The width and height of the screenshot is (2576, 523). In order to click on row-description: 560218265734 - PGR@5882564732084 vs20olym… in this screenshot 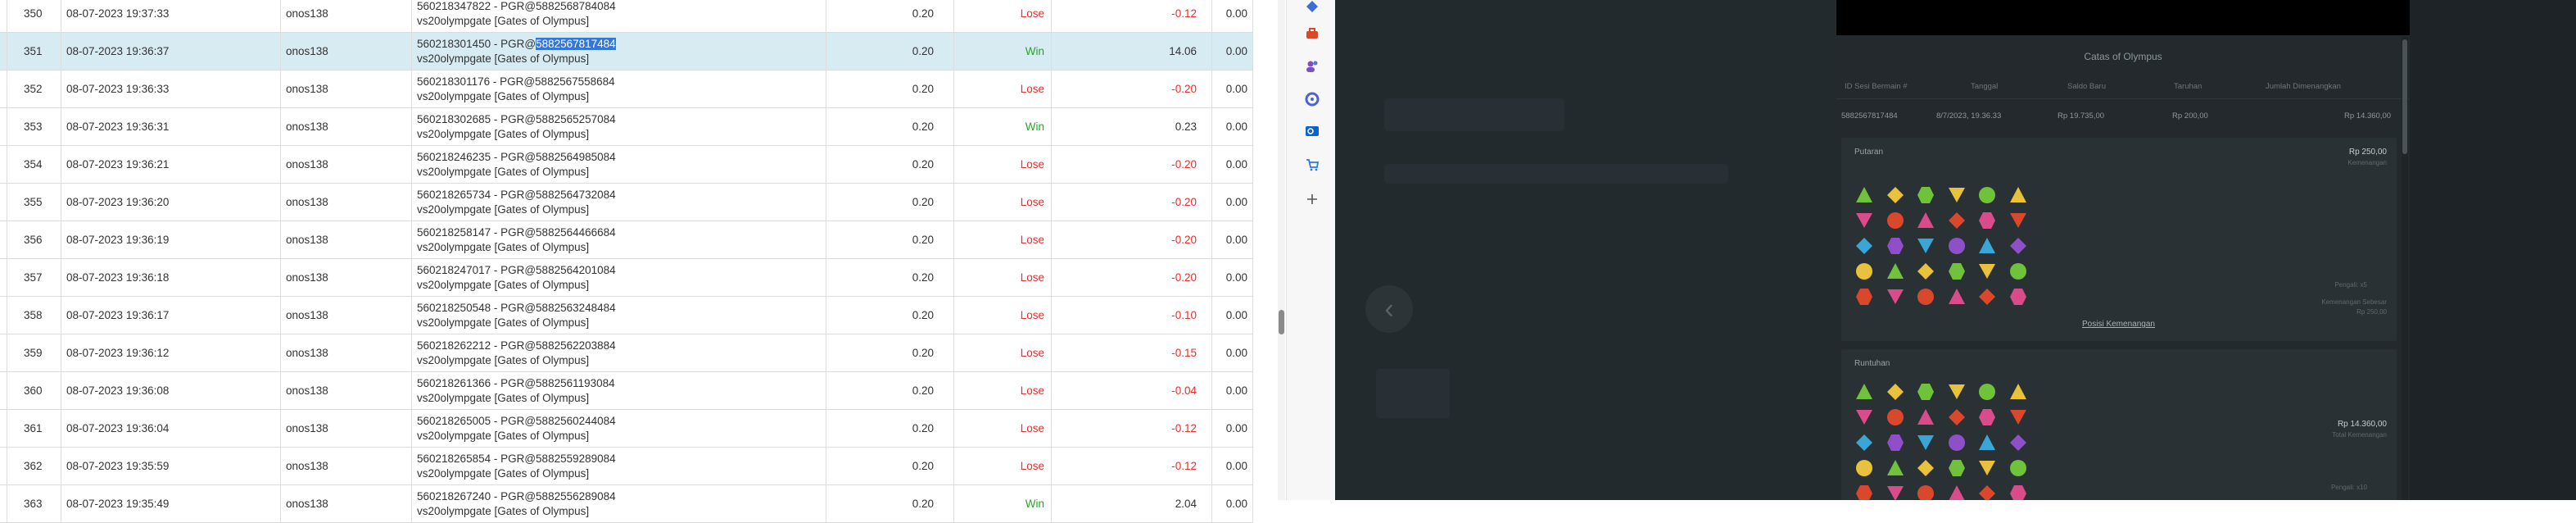, I will do `click(619, 202)`.